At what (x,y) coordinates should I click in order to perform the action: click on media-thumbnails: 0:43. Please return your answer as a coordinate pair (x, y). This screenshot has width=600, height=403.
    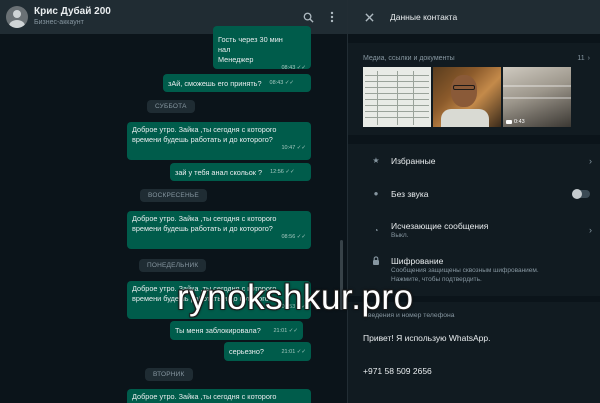
    Looking at the image, I should click on (476, 97).